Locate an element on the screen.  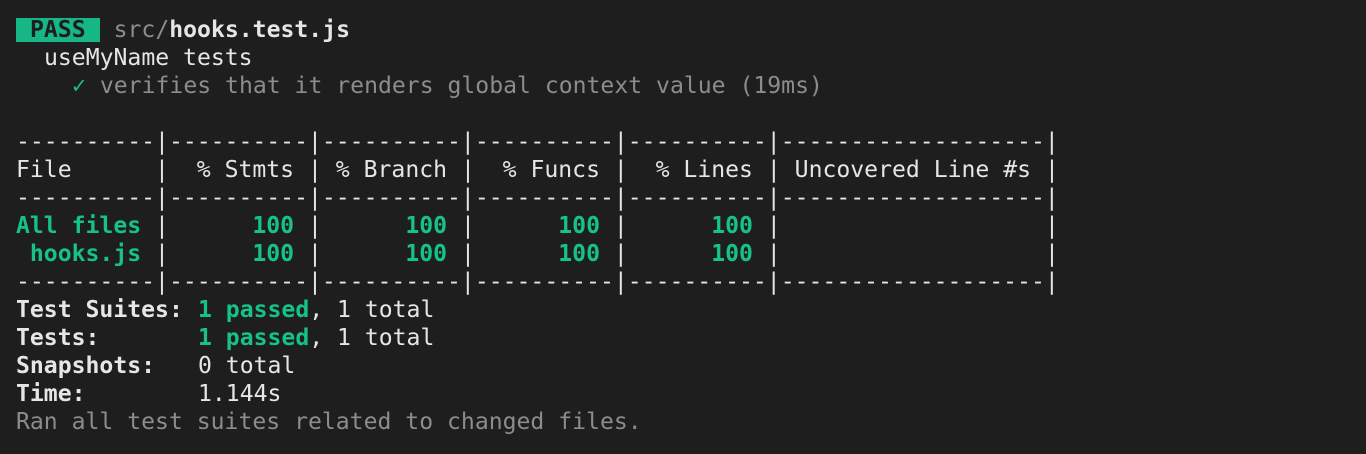
summary-tests: Tests: 1 passed, 1 total is located at coordinates (691, 338).